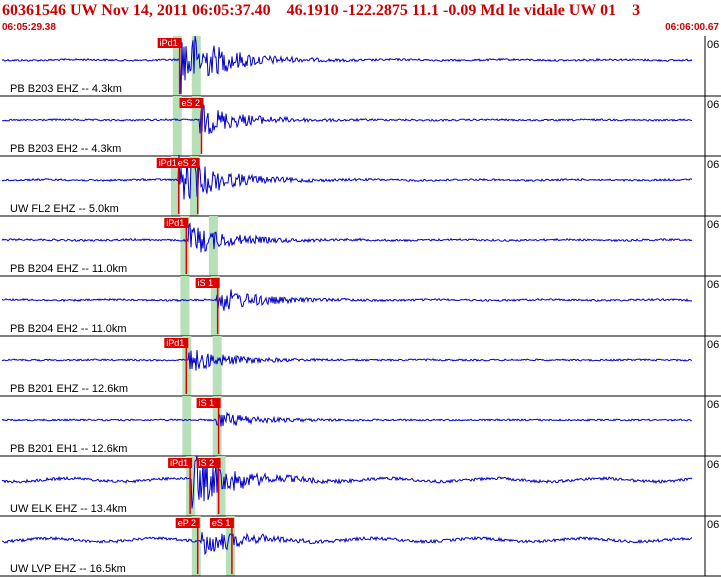 The image size is (721, 578). I want to click on station-label: PB B201 EHZ -- 12.6km, so click(69, 389).